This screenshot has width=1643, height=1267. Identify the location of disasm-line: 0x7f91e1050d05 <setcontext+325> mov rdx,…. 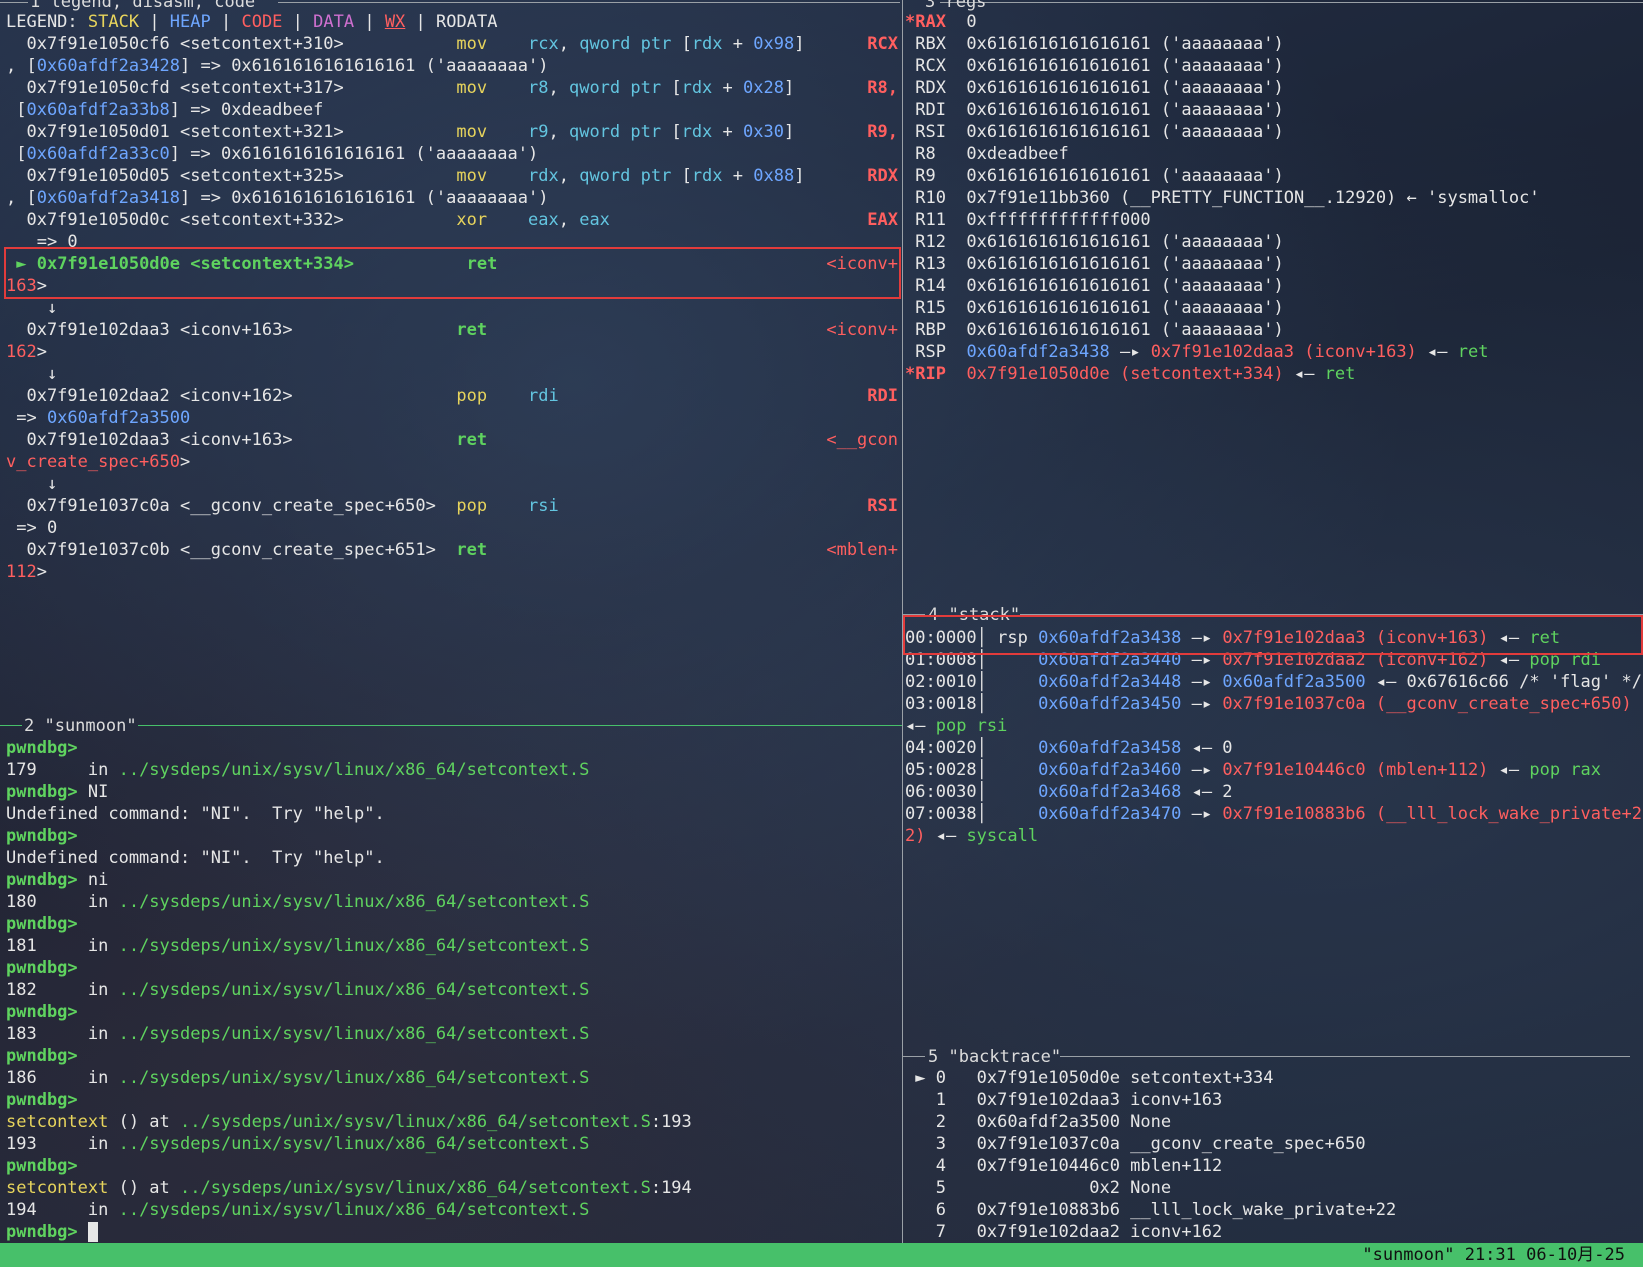
(405, 176).